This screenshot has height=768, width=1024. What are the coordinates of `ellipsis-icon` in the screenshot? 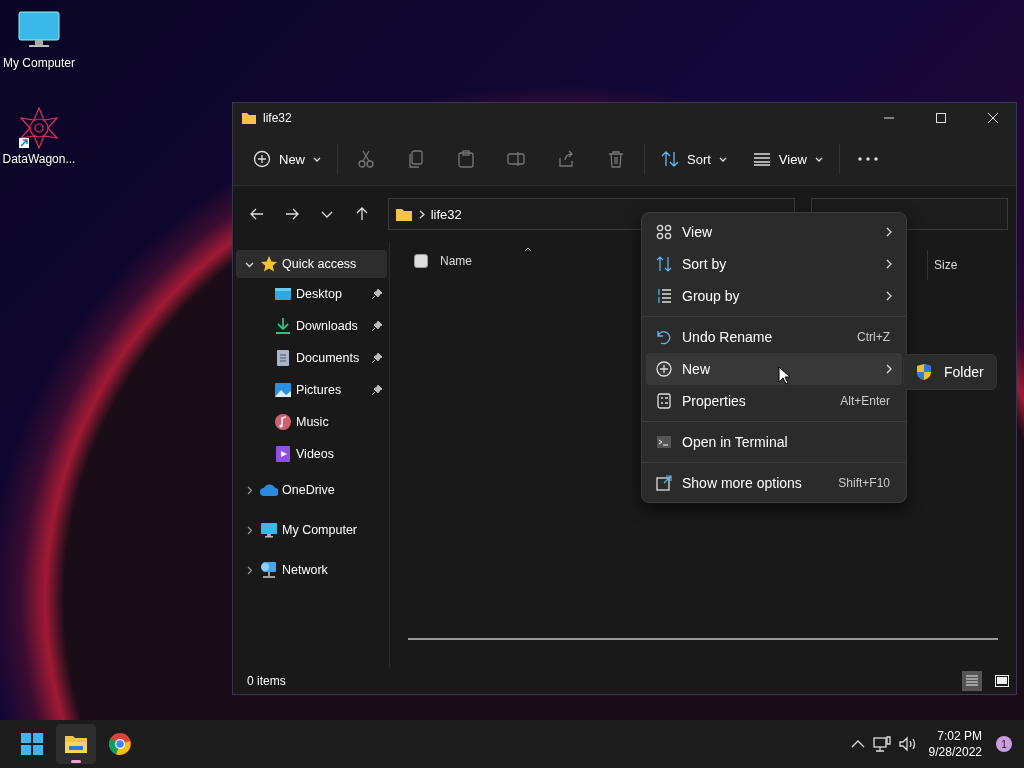 It's located at (867, 159).